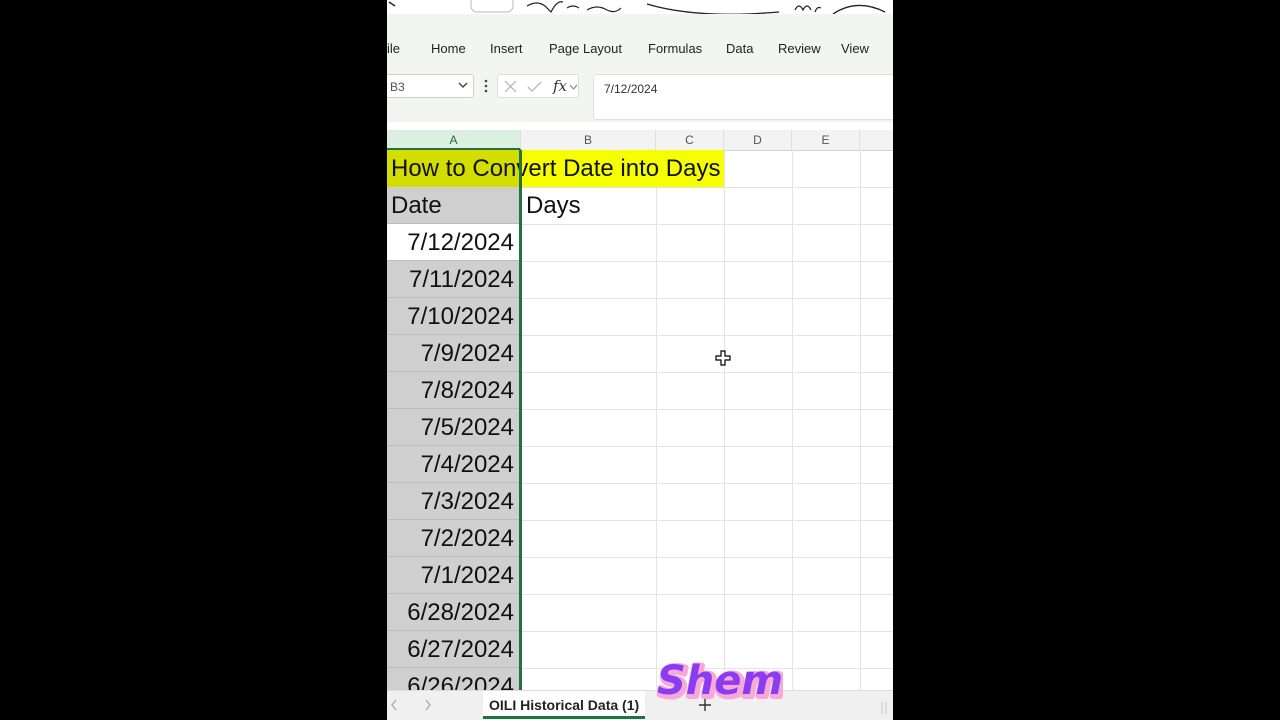  What do you see at coordinates (453, 649) in the screenshot?
I see `date-cell: 6/27/2024` at bounding box center [453, 649].